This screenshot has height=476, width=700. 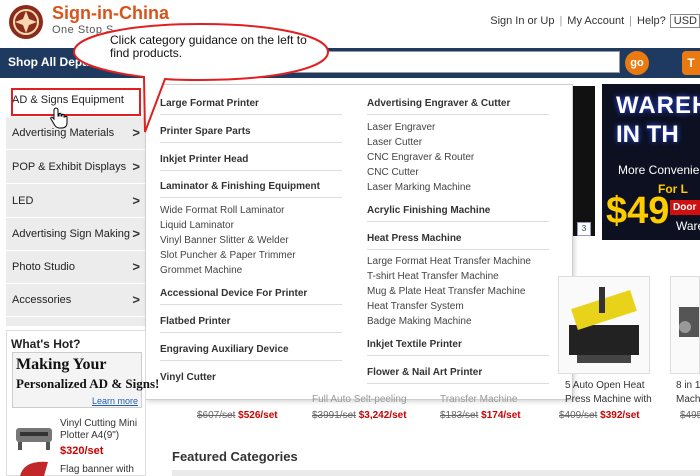 I want to click on old-price: $495, so click(x=690, y=415).